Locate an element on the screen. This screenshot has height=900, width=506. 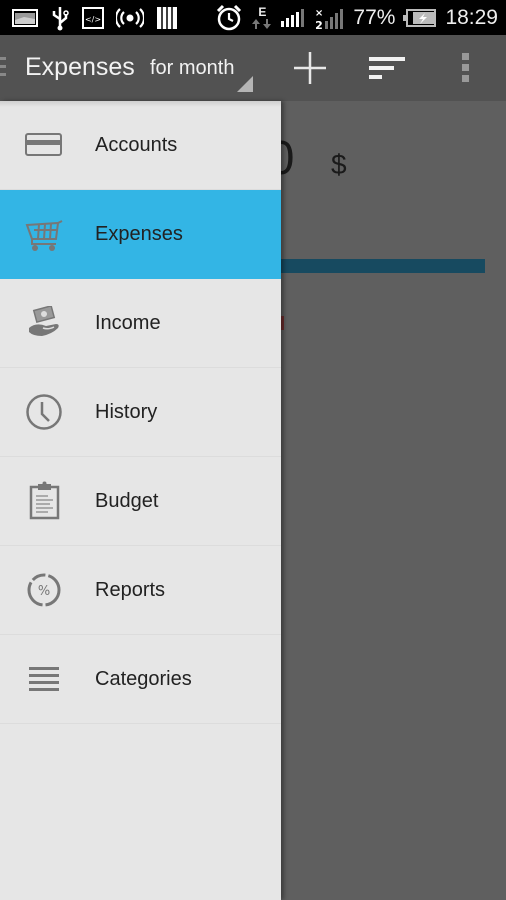
overflow-menu-icon is located at coordinates (465, 67).